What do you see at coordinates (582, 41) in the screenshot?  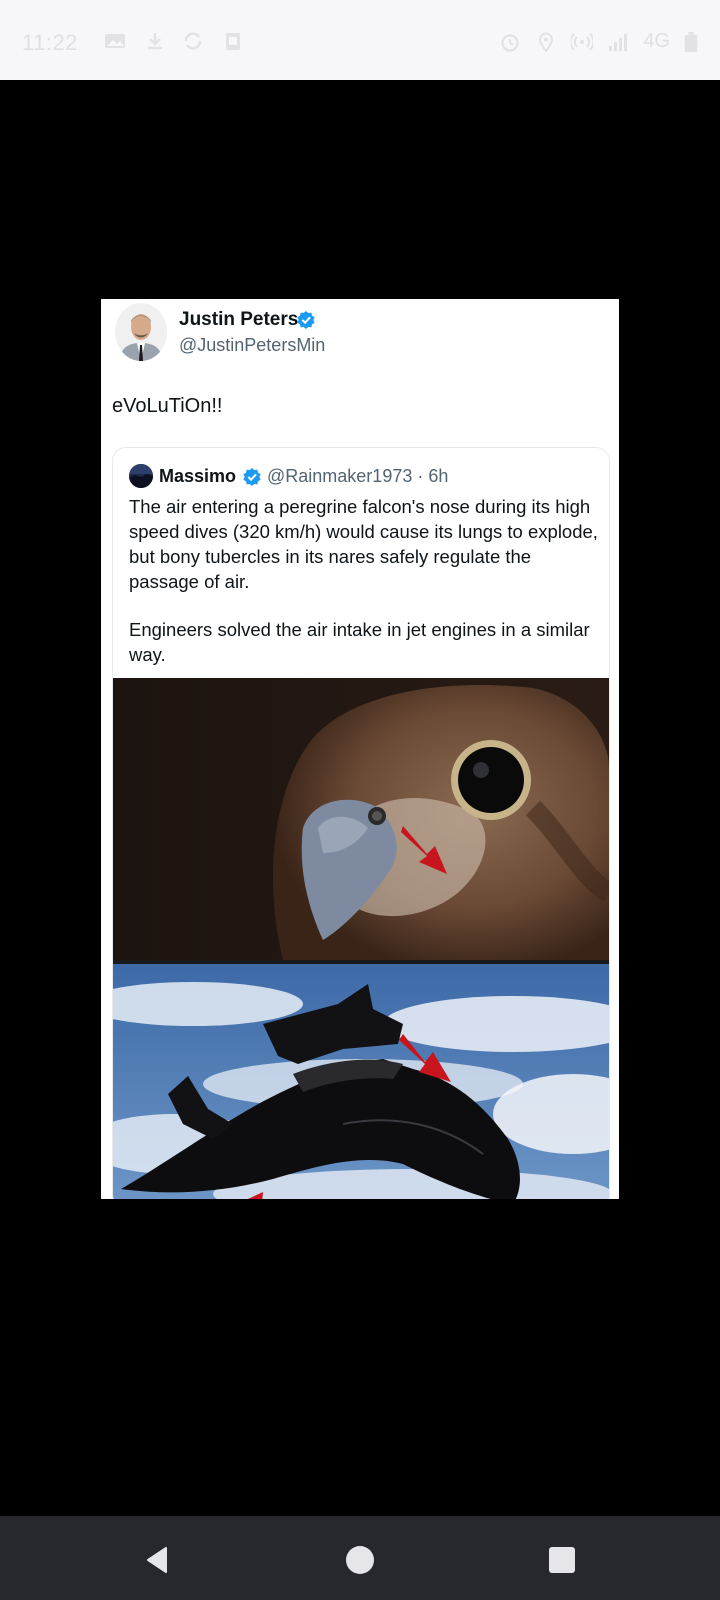 I see `hotspot-icon` at bounding box center [582, 41].